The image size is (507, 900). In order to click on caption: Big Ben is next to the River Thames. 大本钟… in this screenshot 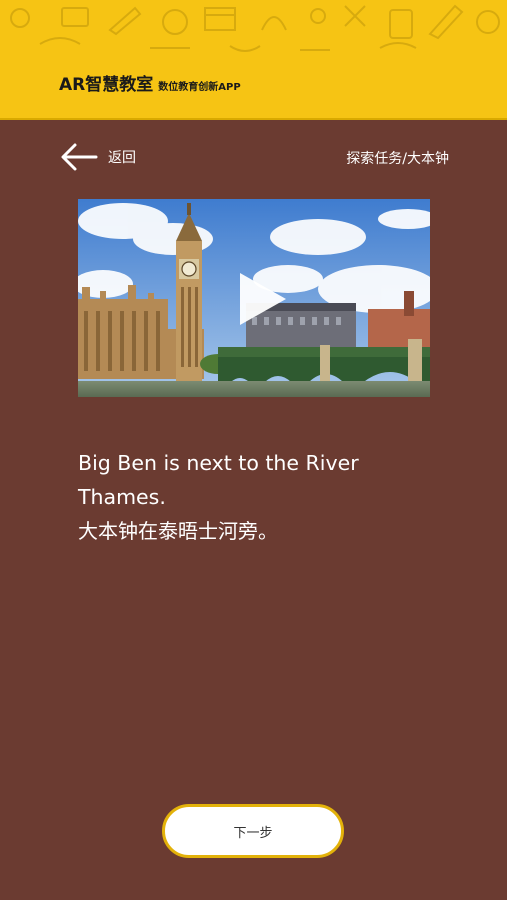, I will do `click(253, 497)`.